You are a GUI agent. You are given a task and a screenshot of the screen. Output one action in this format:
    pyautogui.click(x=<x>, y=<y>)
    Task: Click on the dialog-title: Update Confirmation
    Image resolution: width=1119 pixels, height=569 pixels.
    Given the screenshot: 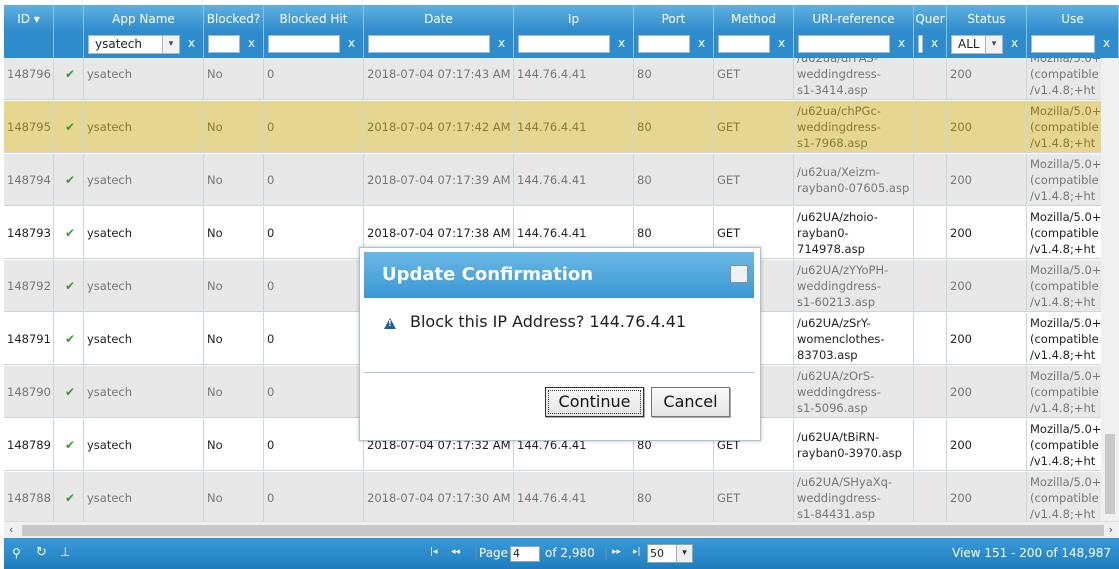 What is the action you would take?
    pyautogui.click(x=488, y=274)
    